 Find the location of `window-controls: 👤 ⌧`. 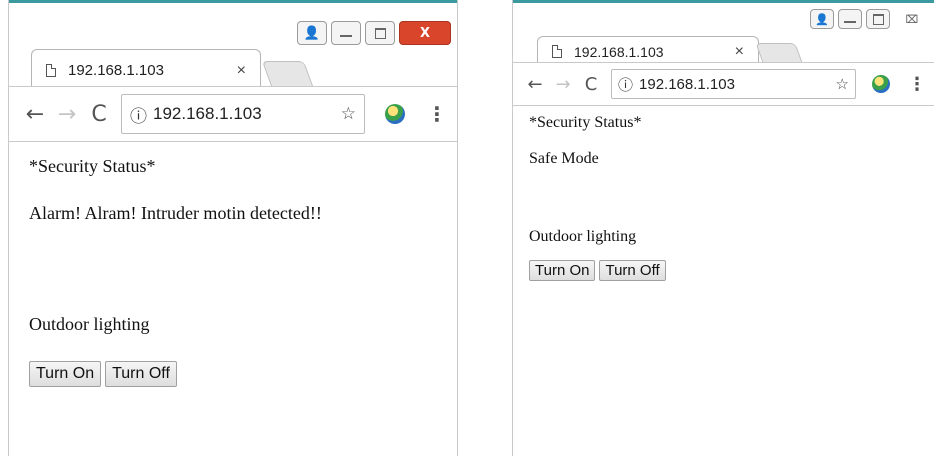

window-controls: 👤 ⌧ is located at coordinates (870, 19).